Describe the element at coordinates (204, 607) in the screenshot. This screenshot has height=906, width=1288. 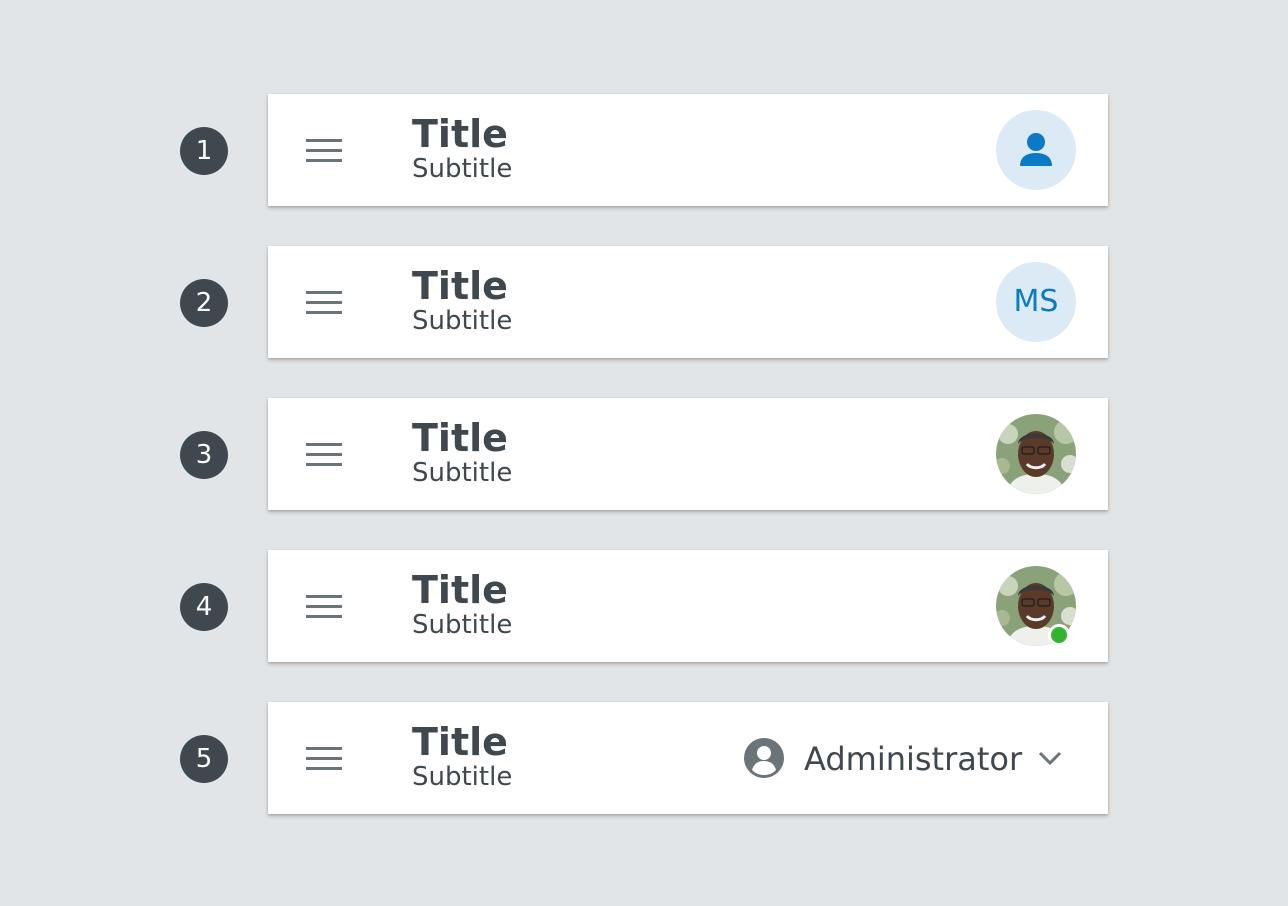
I see `variant-number-badge: 4` at that location.